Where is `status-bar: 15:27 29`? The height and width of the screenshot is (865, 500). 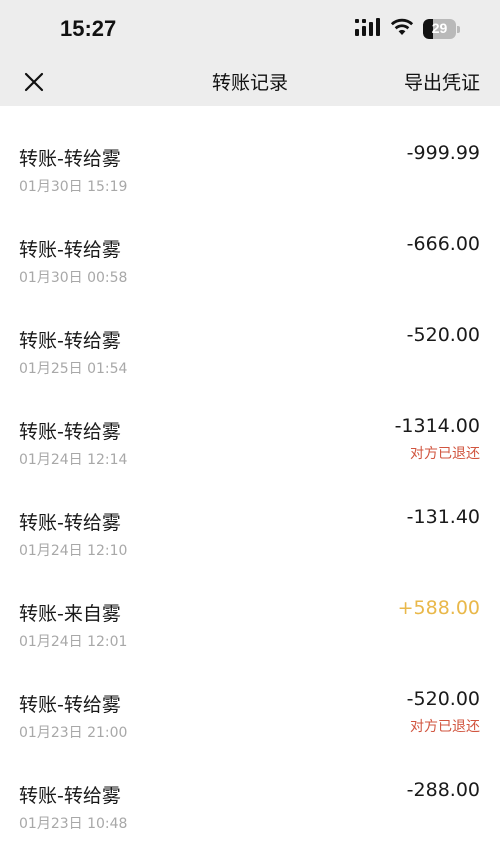 status-bar: 15:27 29 is located at coordinates (250, 29).